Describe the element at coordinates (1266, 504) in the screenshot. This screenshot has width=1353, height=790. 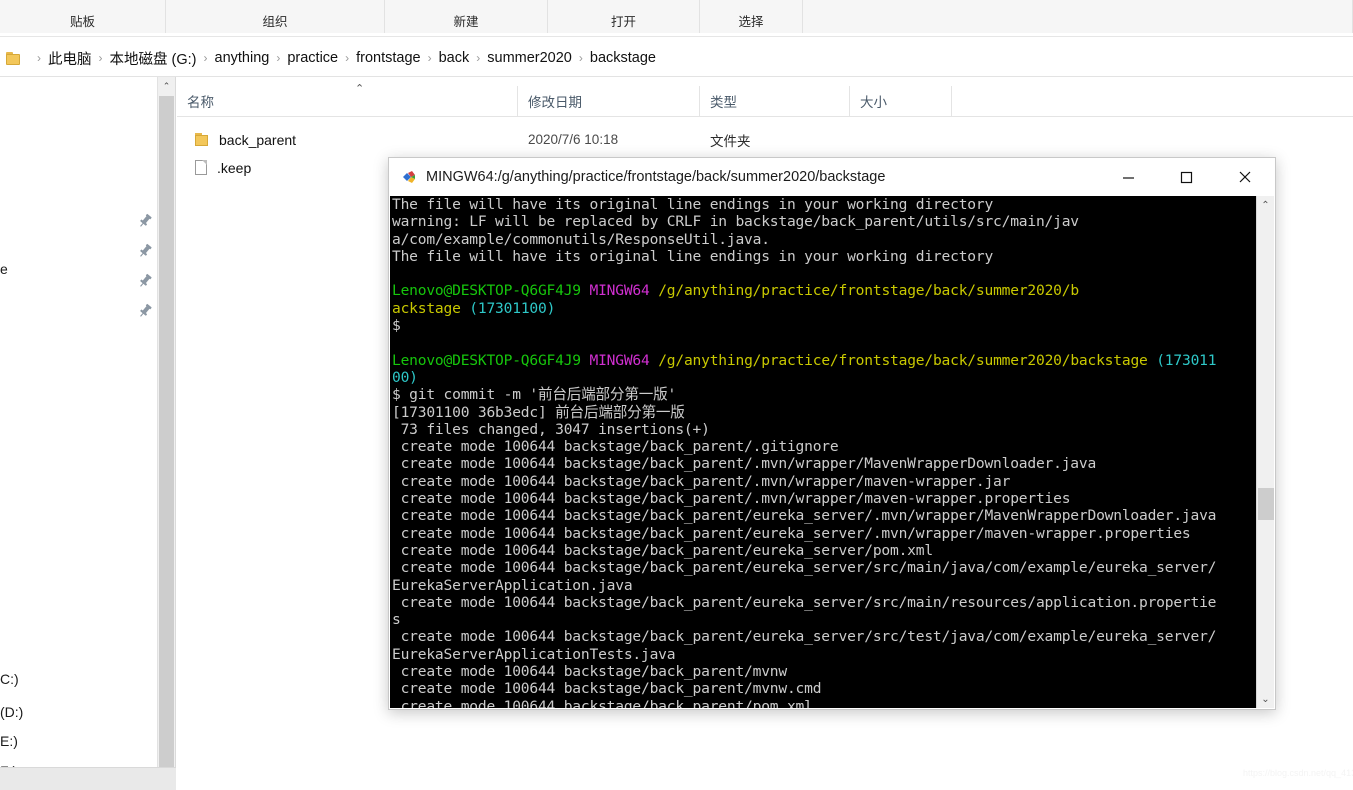
I see `terminal-scrollbar-thumb` at that location.